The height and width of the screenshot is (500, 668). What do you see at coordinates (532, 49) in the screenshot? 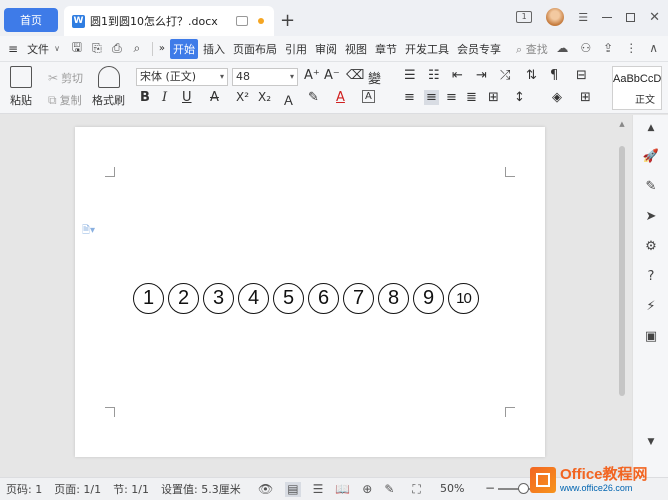
I see `search-button: ⌕ 查找` at bounding box center [532, 49].